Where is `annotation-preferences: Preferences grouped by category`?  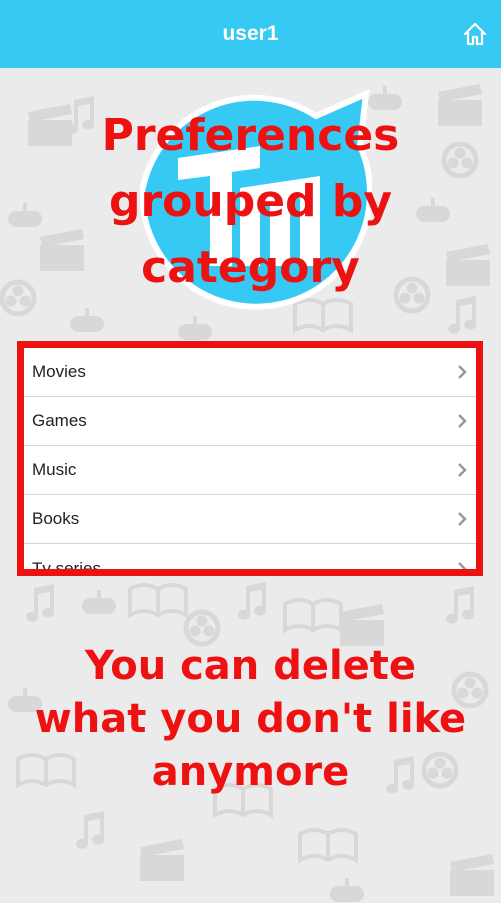 annotation-preferences: Preferences grouped by category is located at coordinates (250, 201).